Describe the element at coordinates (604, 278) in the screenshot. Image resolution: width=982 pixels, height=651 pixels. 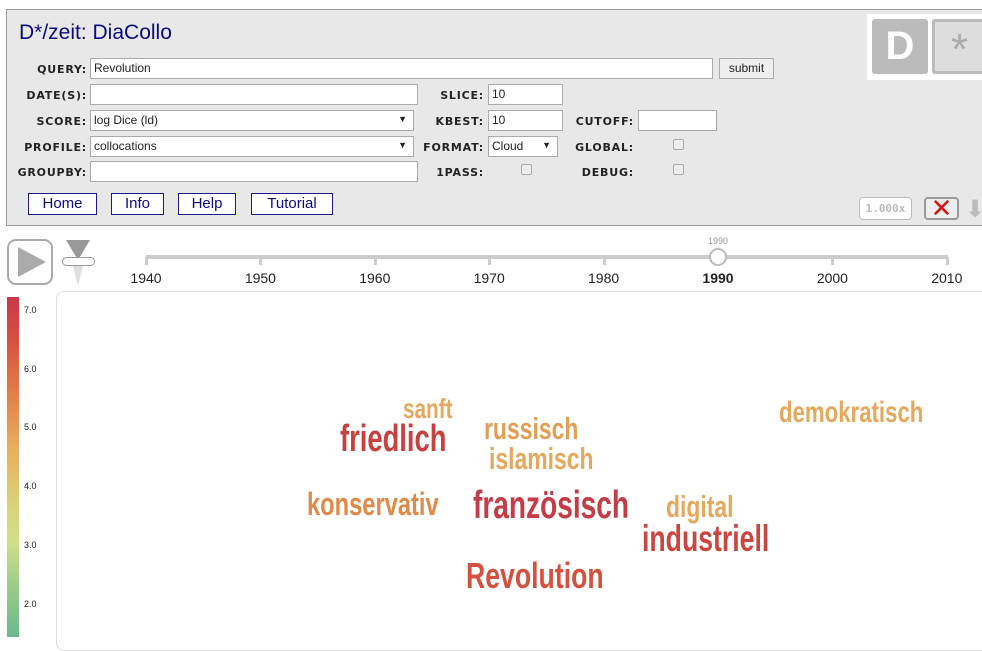
I see `timeline-year-label: 1980` at that location.